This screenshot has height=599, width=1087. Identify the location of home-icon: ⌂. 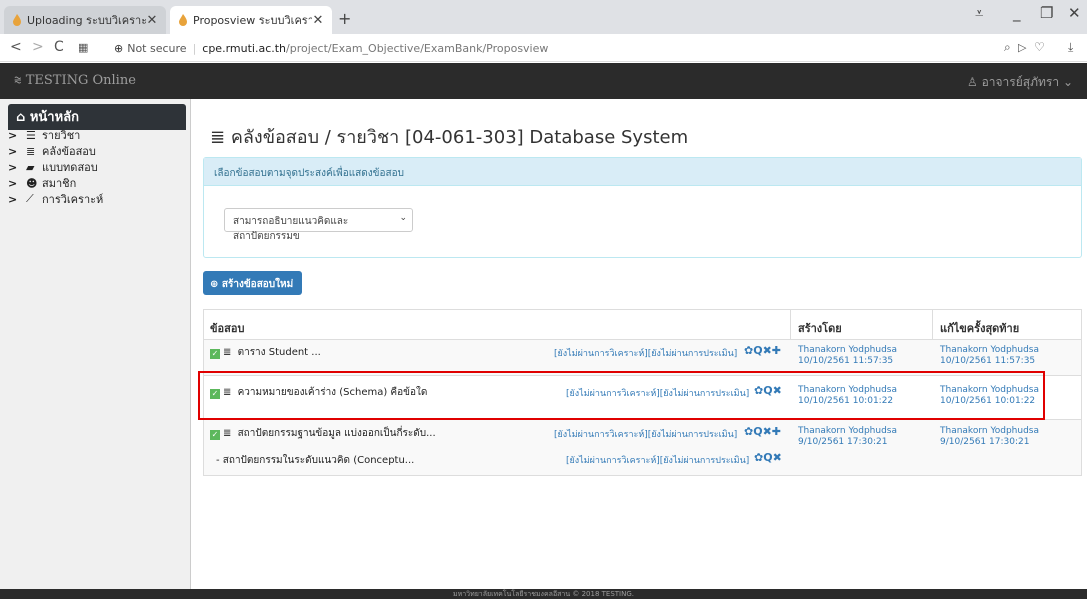
(21, 117).